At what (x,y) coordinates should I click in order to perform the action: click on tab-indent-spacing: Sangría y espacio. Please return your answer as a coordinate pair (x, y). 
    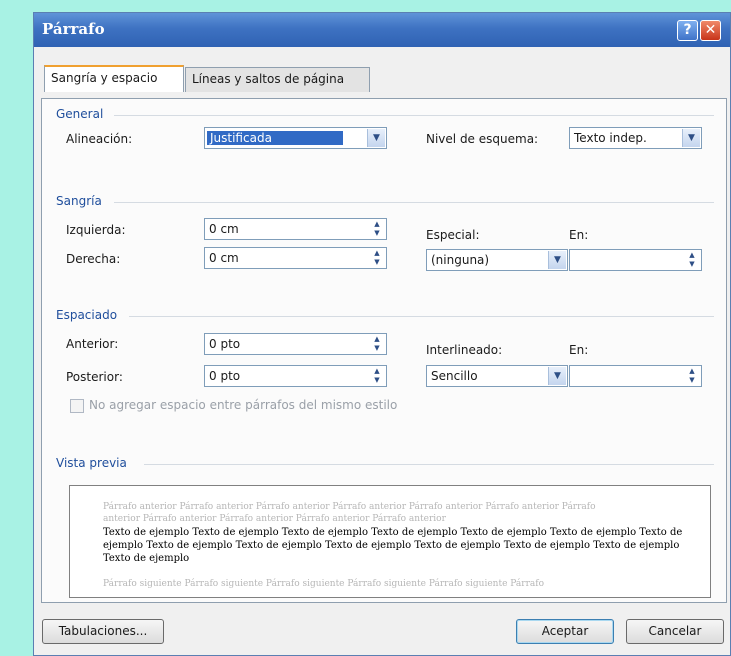
    Looking at the image, I should click on (114, 78).